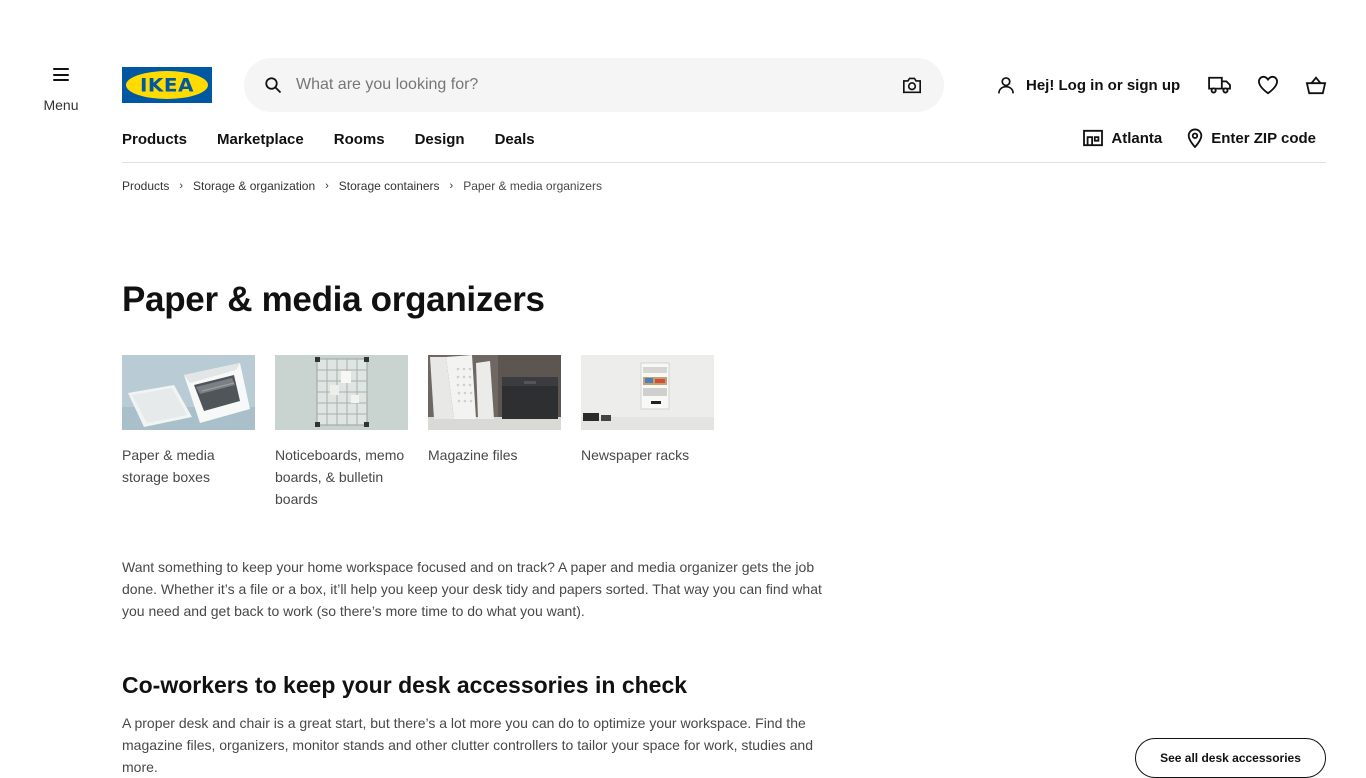 The height and width of the screenshot is (778, 1366). Describe the element at coordinates (154, 139) in the screenshot. I see `nav-products: Products` at that location.